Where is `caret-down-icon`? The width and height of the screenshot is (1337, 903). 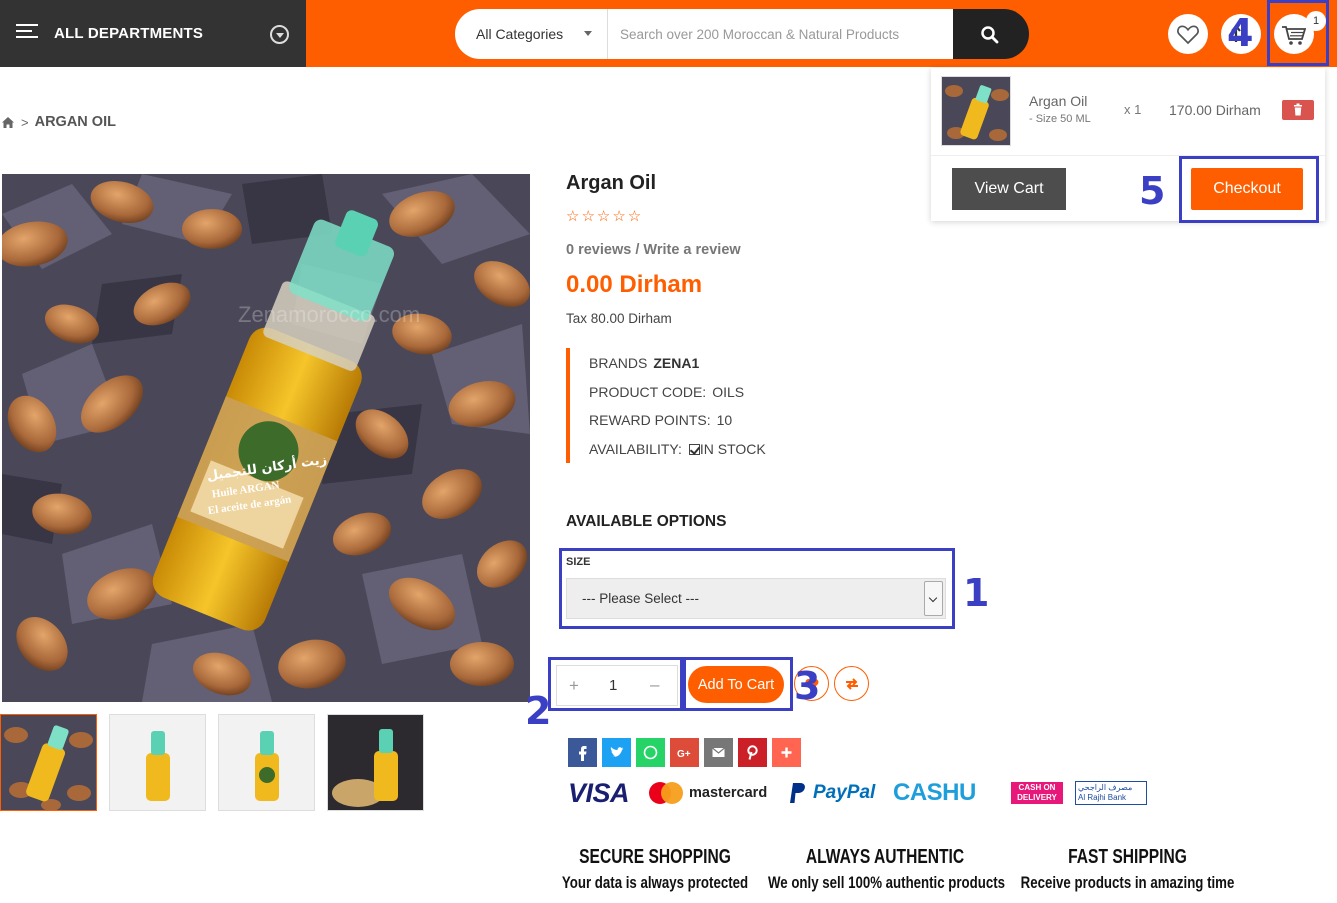 caret-down-icon is located at coordinates (588, 33).